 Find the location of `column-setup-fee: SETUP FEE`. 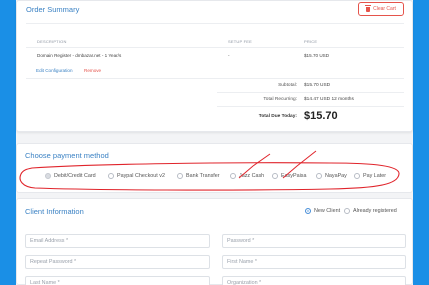

column-setup-fee: SETUP FEE is located at coordinates (240, 41).